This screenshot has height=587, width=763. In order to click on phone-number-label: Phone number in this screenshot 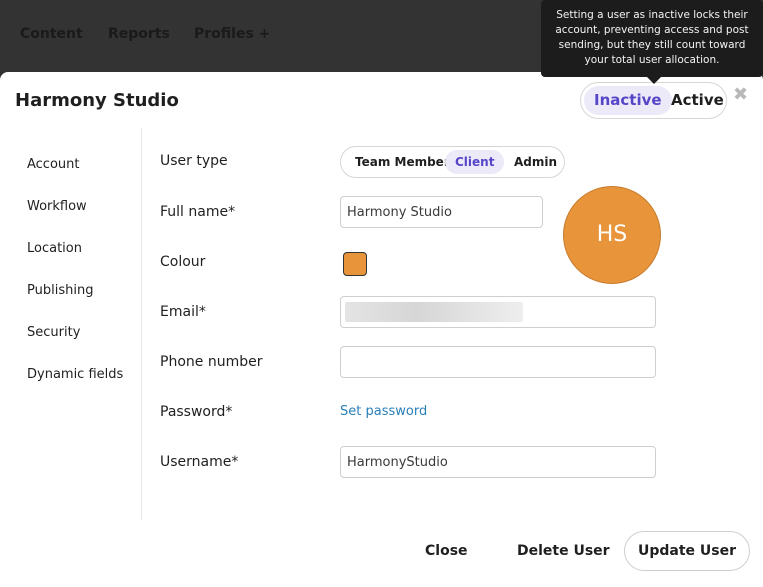, I will do `click(211, 362)`.